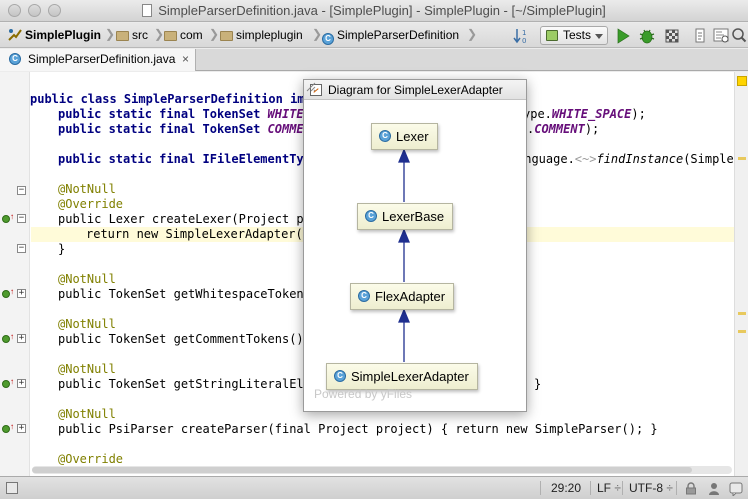 This screenshot has height=499, width=748. Describe the element at coordinates (721, 35) in the screenshot. I see `settings-icon` at that location.